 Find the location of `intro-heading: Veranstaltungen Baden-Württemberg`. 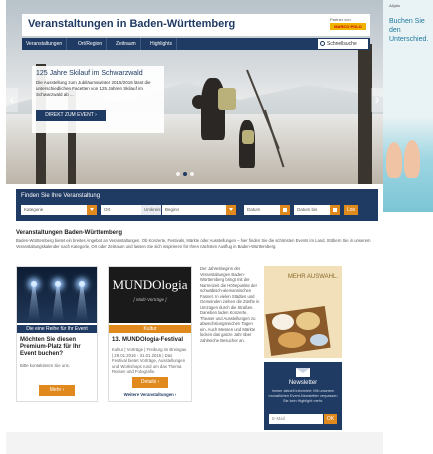

intro-heading: Veranstaltungen Baden-Württemberg is located at coordinates (69, 233).